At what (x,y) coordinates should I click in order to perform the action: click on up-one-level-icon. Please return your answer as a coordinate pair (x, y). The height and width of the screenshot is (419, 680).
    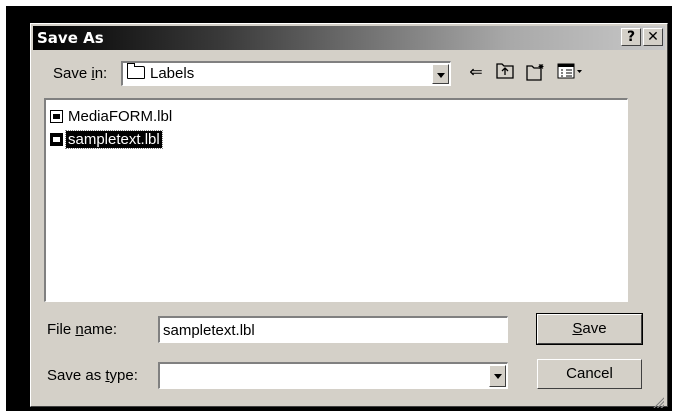
    Looking at the image, I should click on (505, 73).